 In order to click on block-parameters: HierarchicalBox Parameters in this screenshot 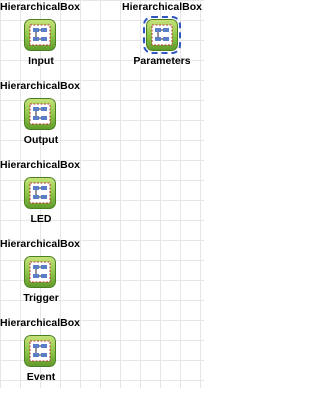, I will do `click(159, 39)`.